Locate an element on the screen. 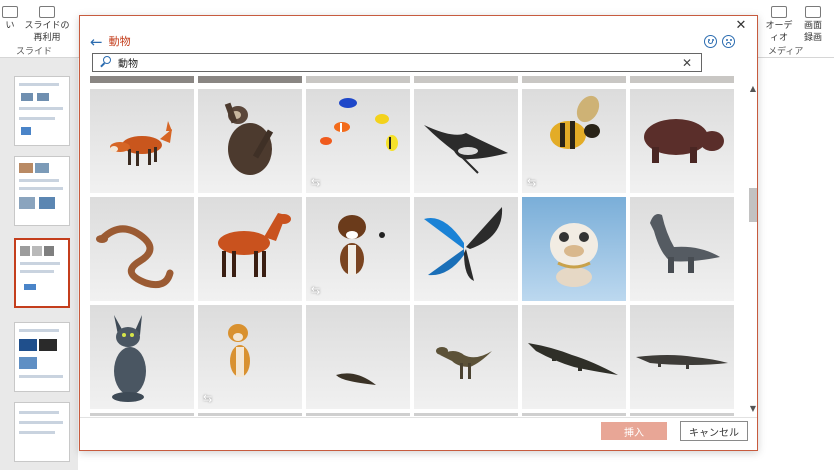 The height and width of the screenshot is (470, 834). model-tile-horse is located at coordinates (250, 249).